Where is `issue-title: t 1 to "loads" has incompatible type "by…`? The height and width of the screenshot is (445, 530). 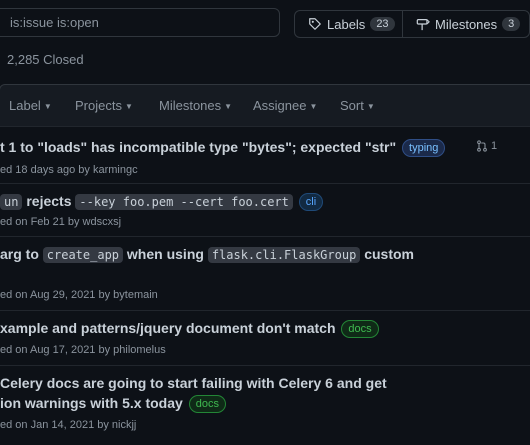
issue-title: t 1 to "loads" has incompatible type "by… is located at coordinates (223, 148).